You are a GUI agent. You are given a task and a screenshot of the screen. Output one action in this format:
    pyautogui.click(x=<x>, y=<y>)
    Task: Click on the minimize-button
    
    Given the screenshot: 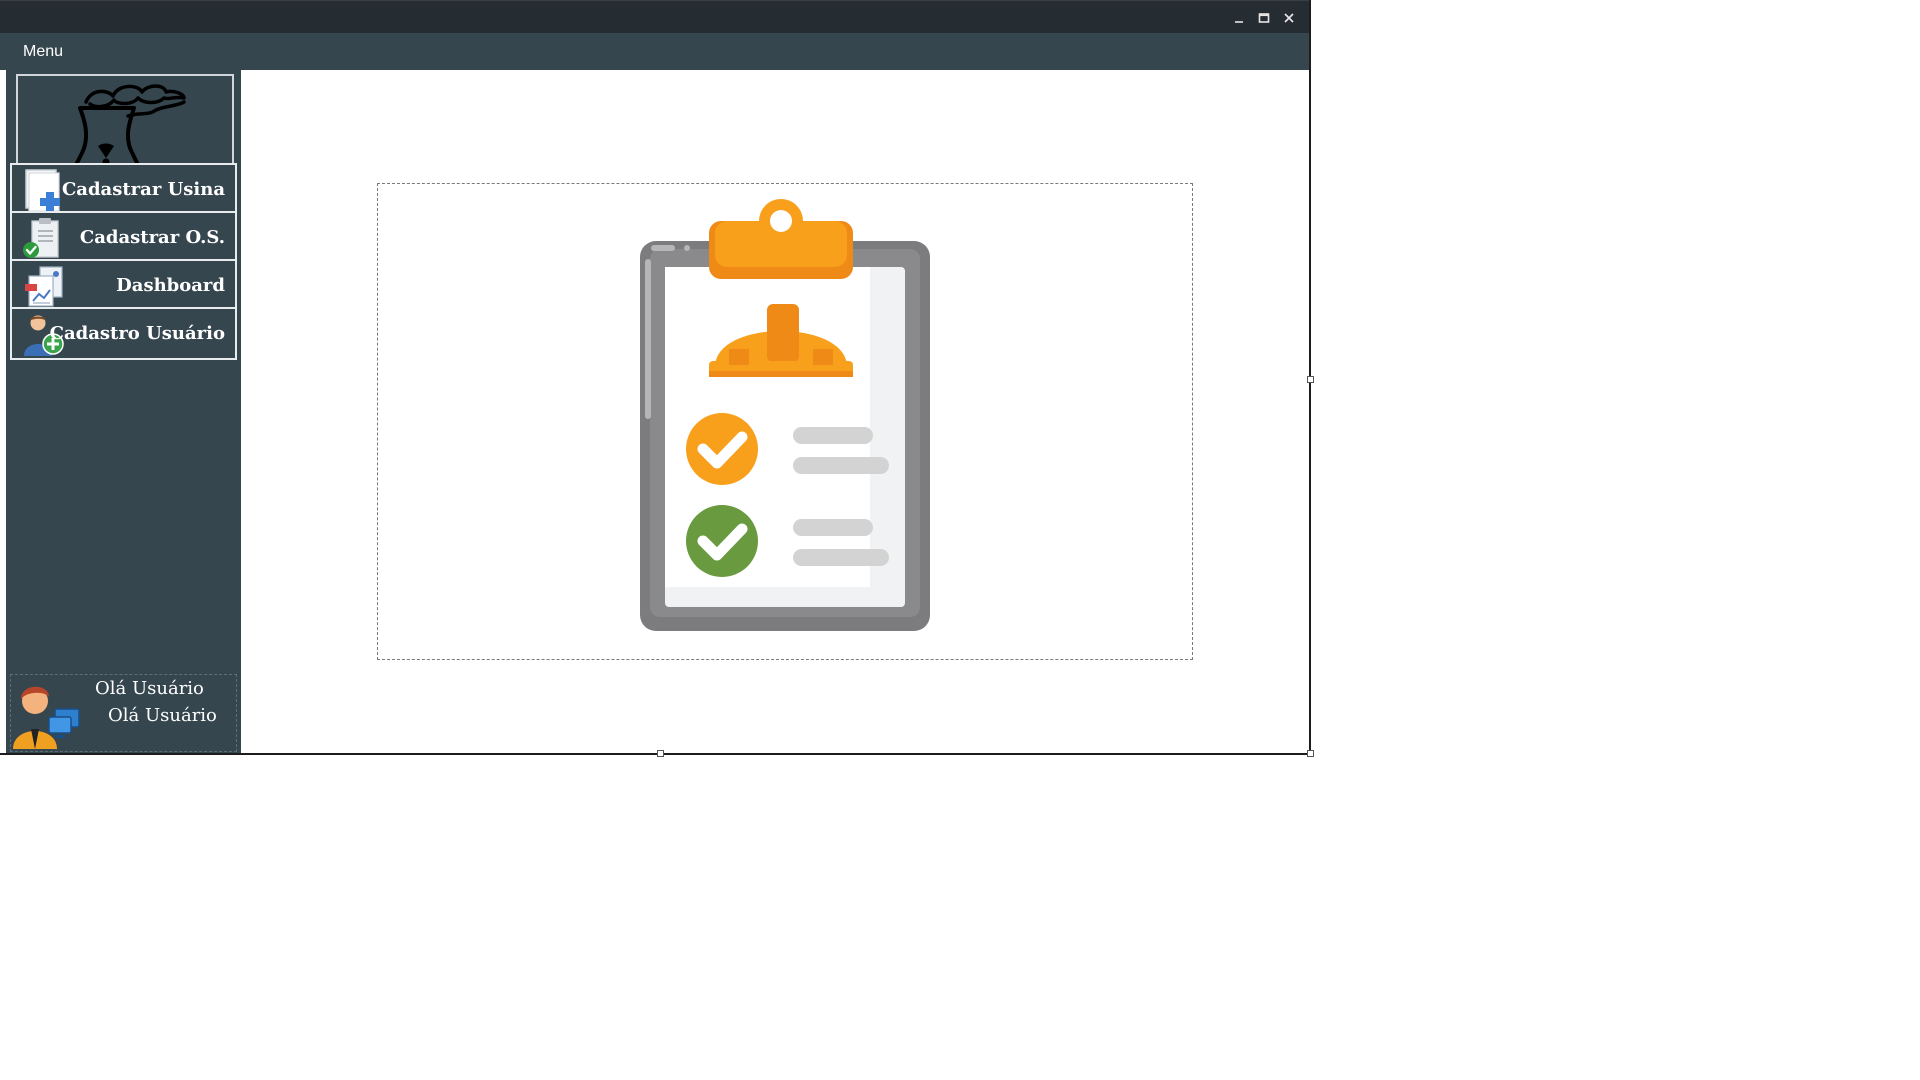 What is the action you would take?
    pyautogui.click(x=1239, y=18)
    